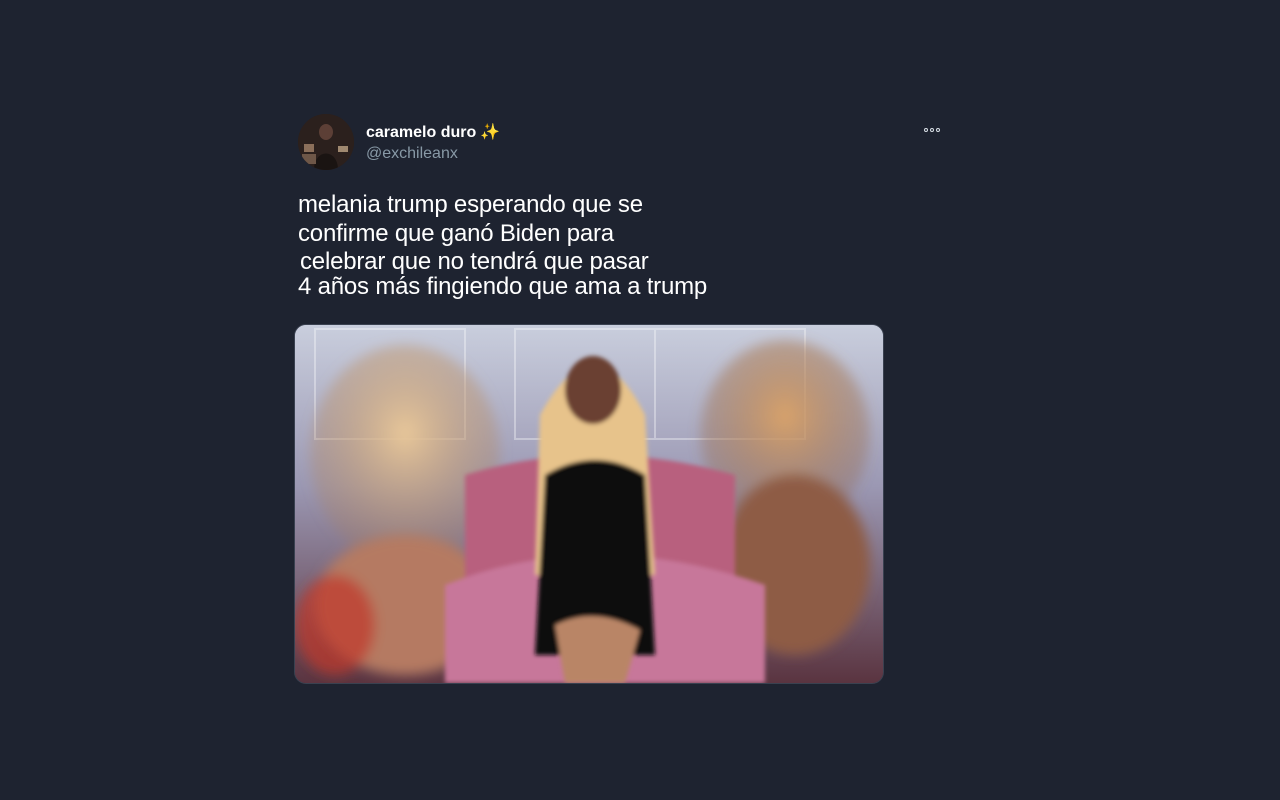 The width and height of the screenshot is (1280, 800). I want to click on sparkles-icon: ✨, so click(490, 132).